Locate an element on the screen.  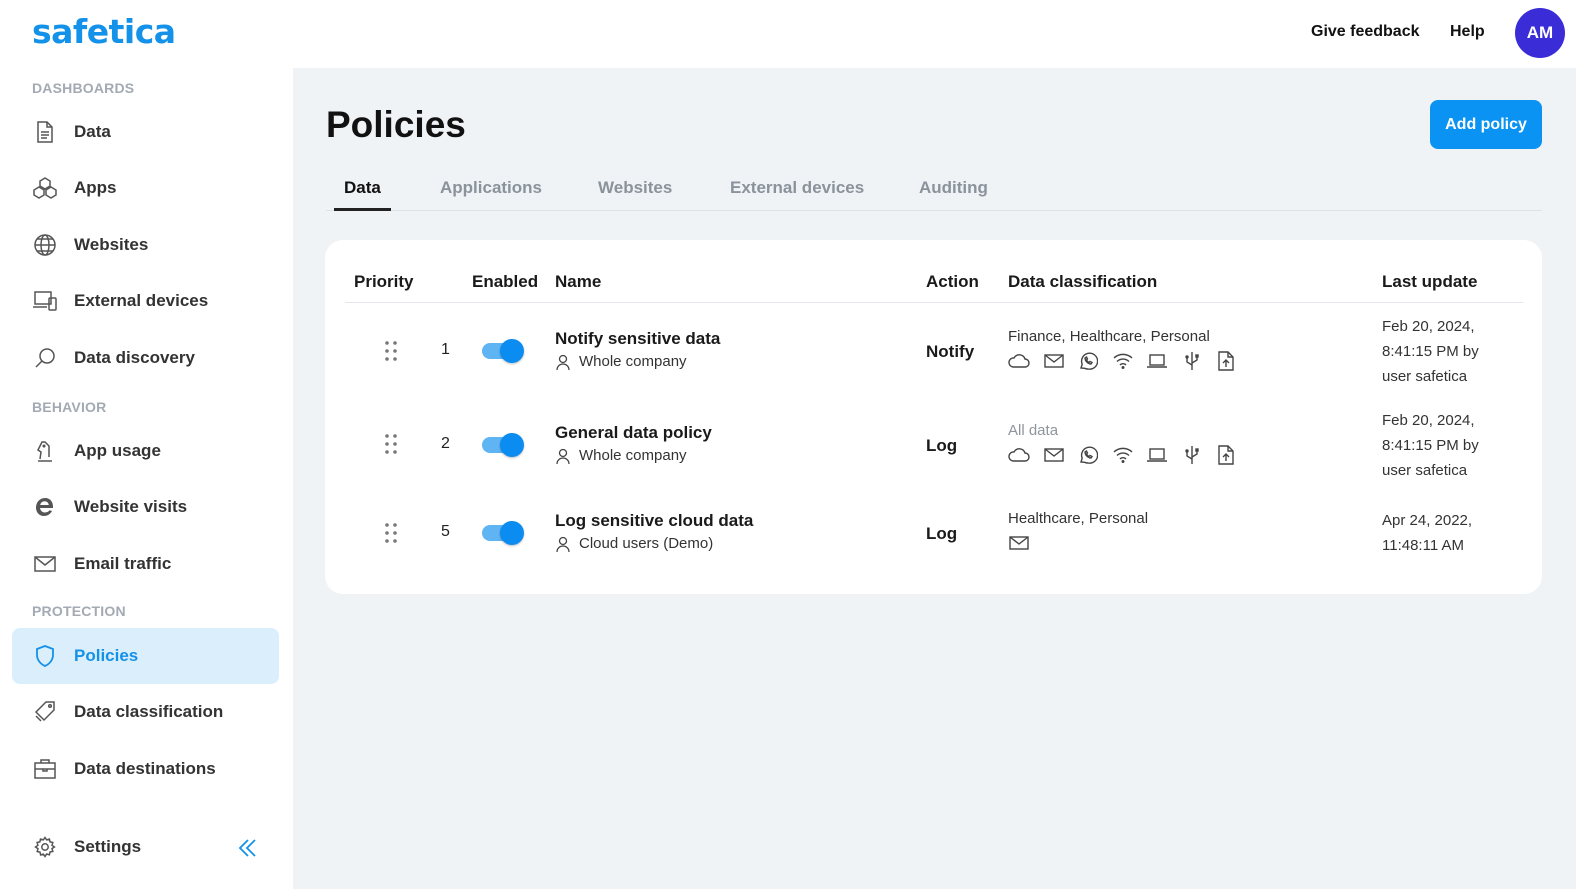
sidebar-item-label: App usage is located at coordinates (117, 450).